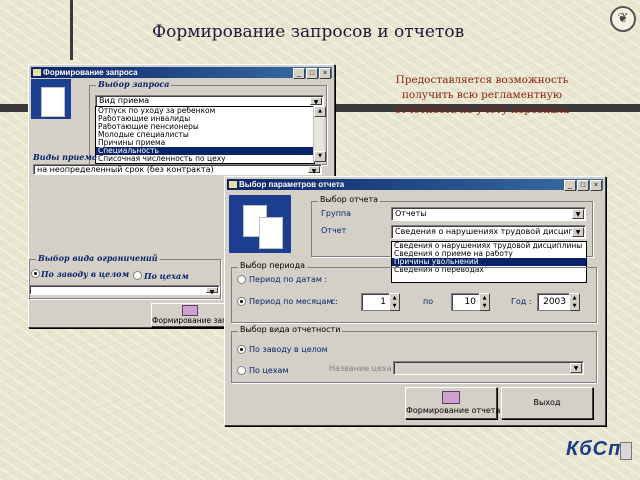 The image size is (640, 480). Describe the element at coordinates (465, 302) in the screenshot. I see `to-month-field: 10` at that location.